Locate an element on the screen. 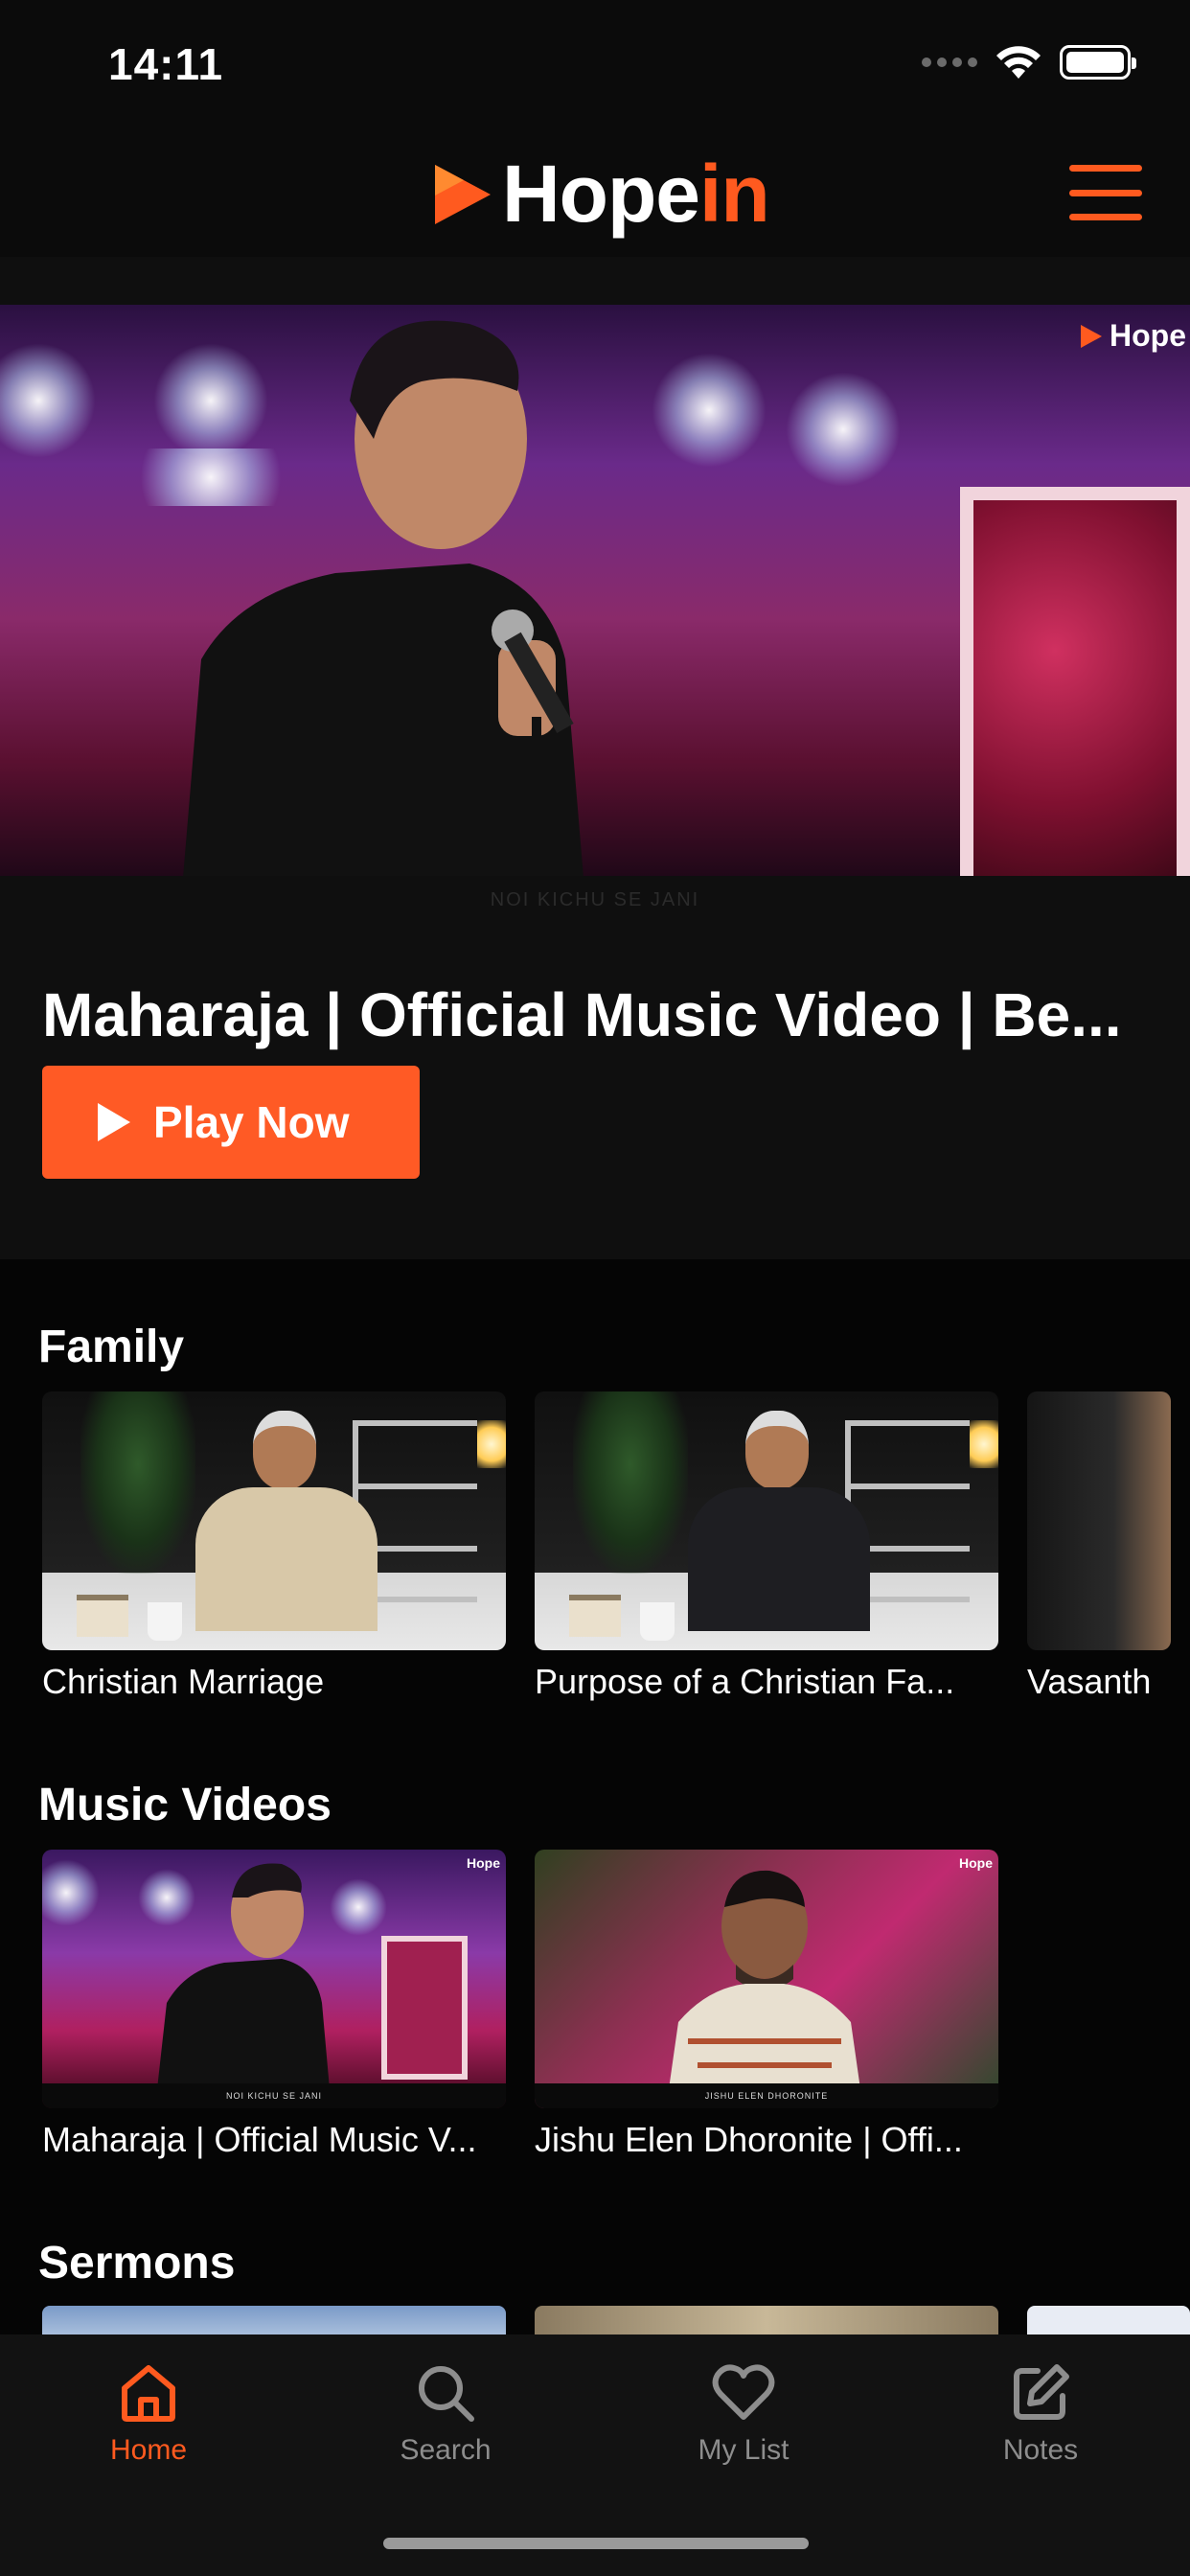 This screenshot has height=2576, width=1190. battery-icon is located at coordinates (1098, 63).